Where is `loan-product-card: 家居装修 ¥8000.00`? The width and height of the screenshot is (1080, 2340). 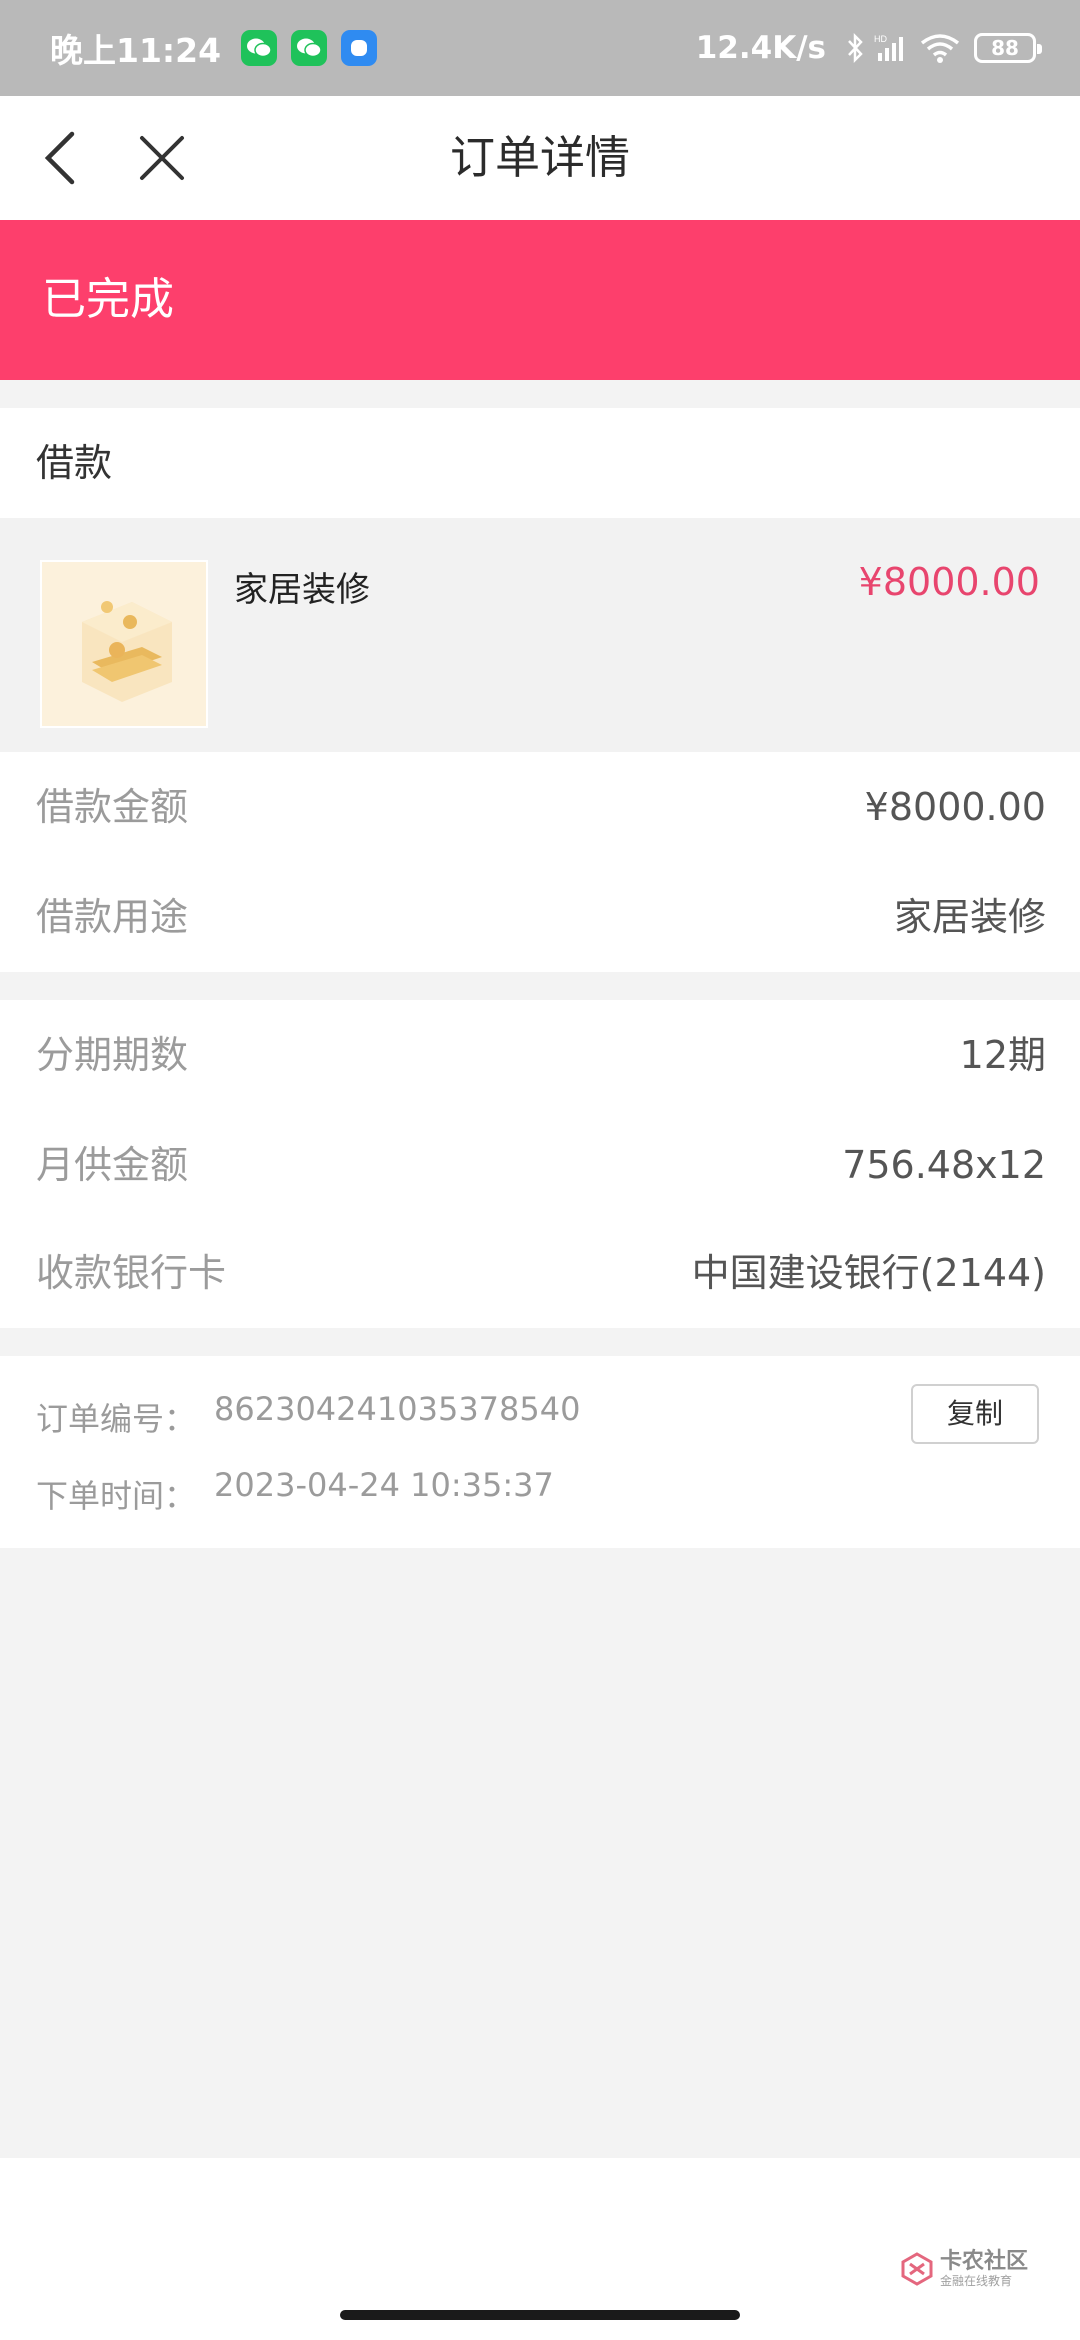 loan-product-card: 家居装修 ¥8000.00 is located at coordinates (540, 635).